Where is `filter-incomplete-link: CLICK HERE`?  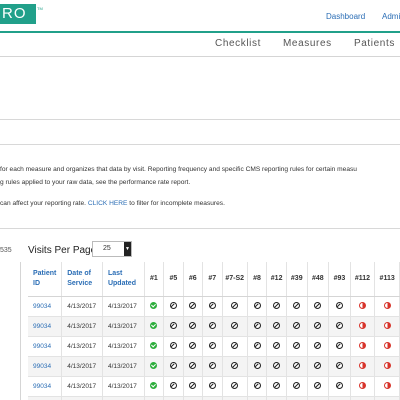
filter-incomplete-link: CLICK HERE is located at coordinates (108, 203).